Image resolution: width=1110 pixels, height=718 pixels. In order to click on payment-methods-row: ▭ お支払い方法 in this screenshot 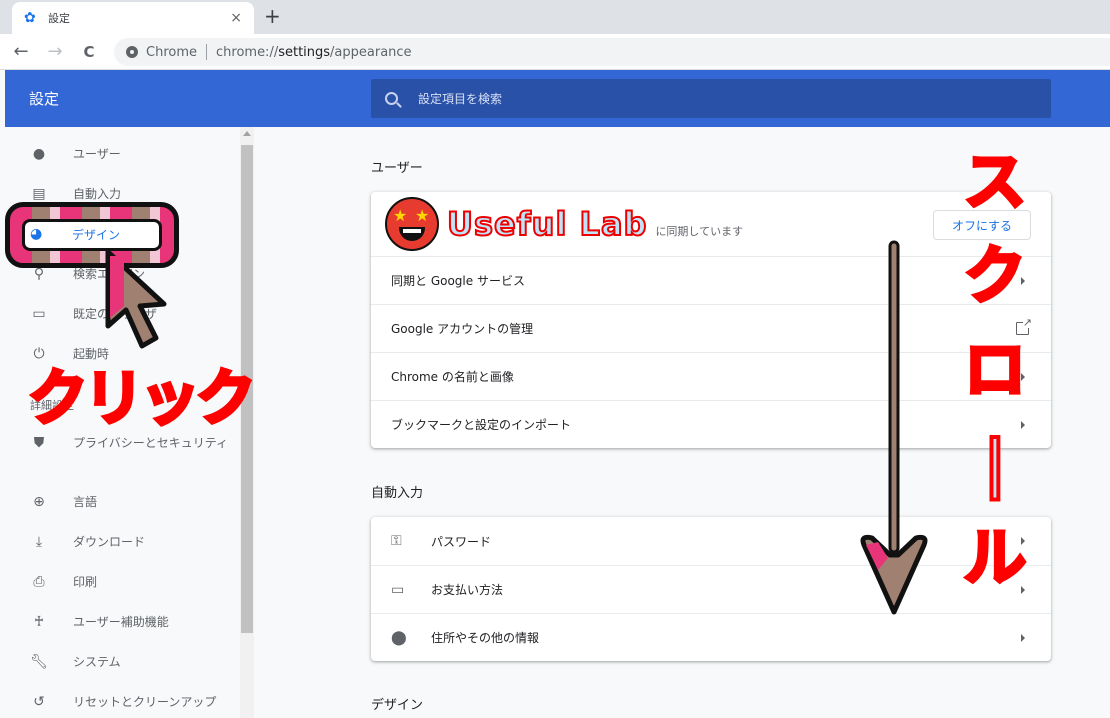, I will do `click(711, 589)`.